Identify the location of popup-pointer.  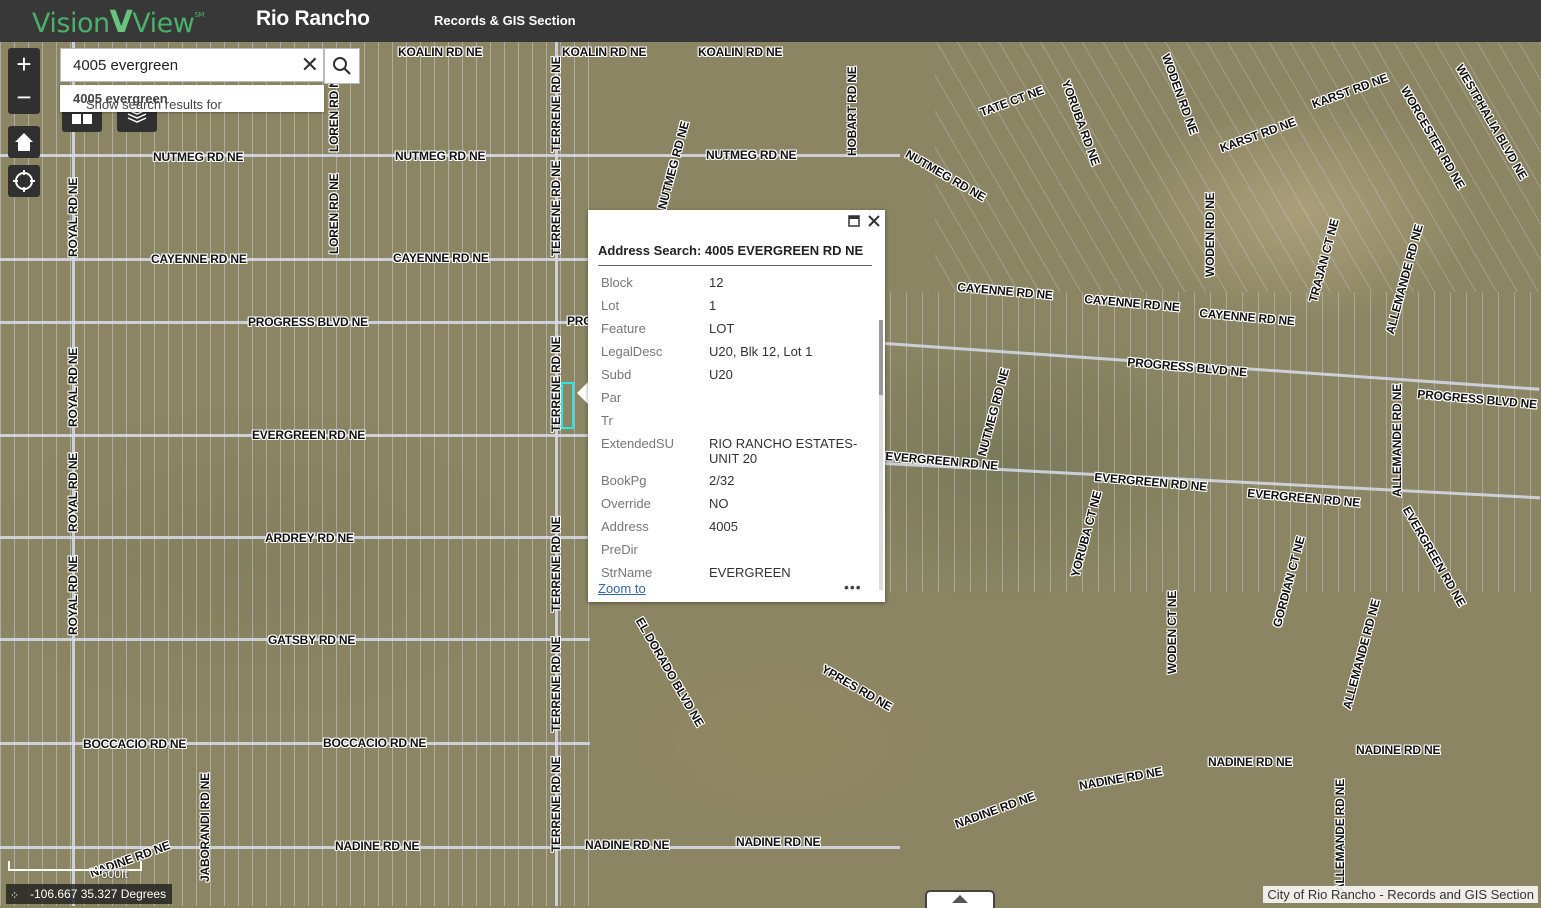
(582, 393).